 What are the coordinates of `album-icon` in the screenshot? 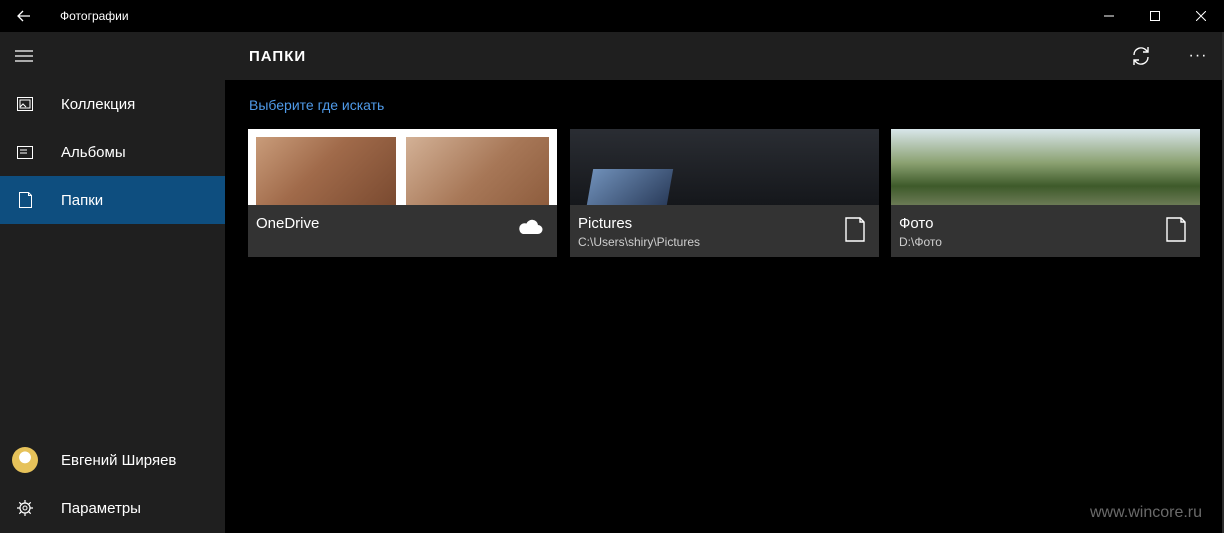 It's located at (25, 152).